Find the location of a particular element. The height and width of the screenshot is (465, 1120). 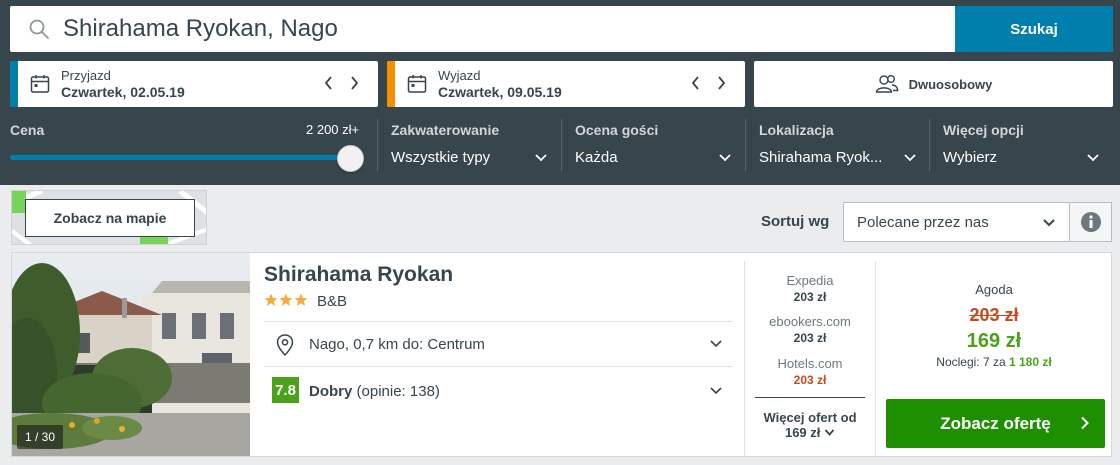

more-options-filter-title: Więcej opcji is located at coordinates (983, 130).